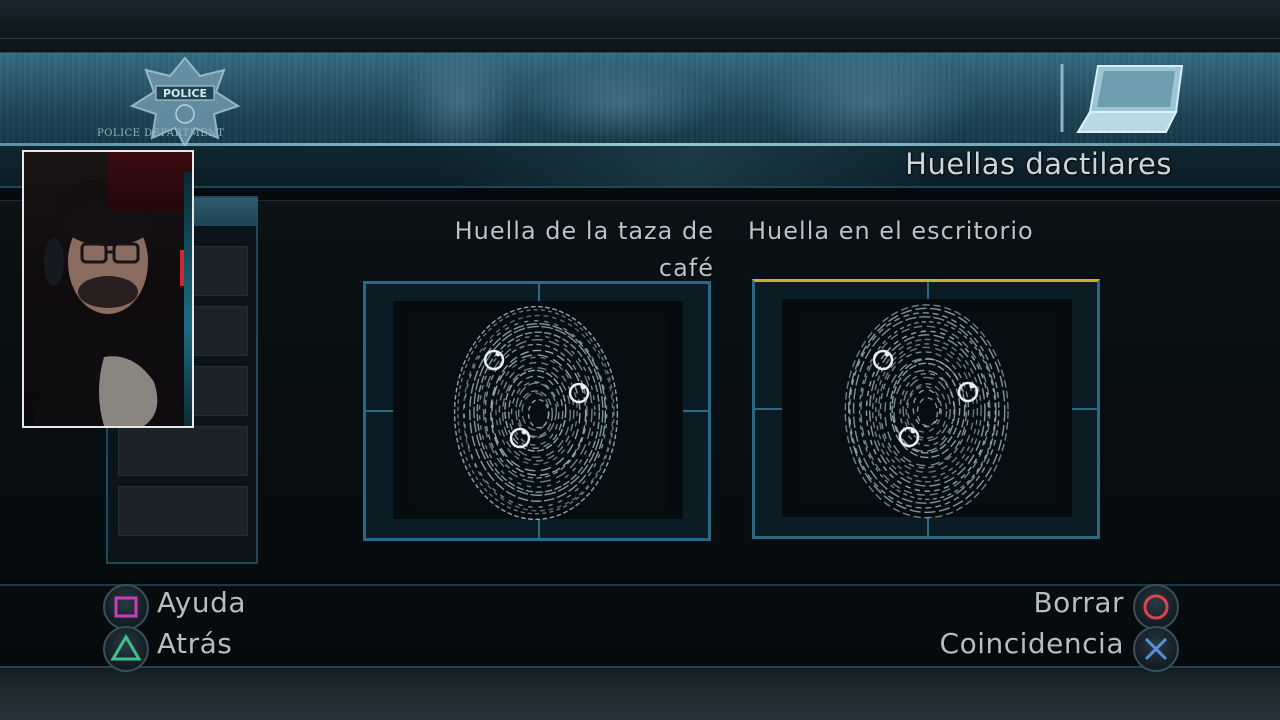  What do you see at coordinates (584, 231) in the screenshot?
I see `print-1-caption-line1: Huella de la taza de` at bounding box center [584, 231].